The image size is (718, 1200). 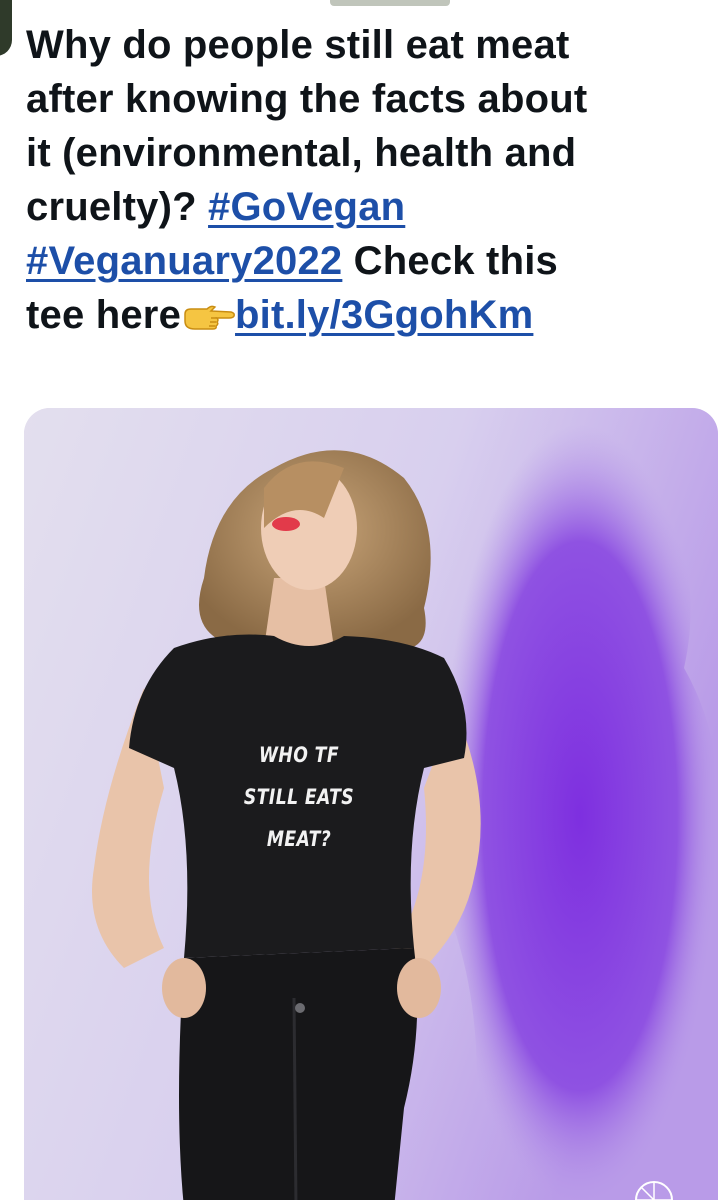 What do you see at coordinates (104, 315) in the screenshot?
I see `tweet-line-text: tee here` at bounding box center [104, 315].